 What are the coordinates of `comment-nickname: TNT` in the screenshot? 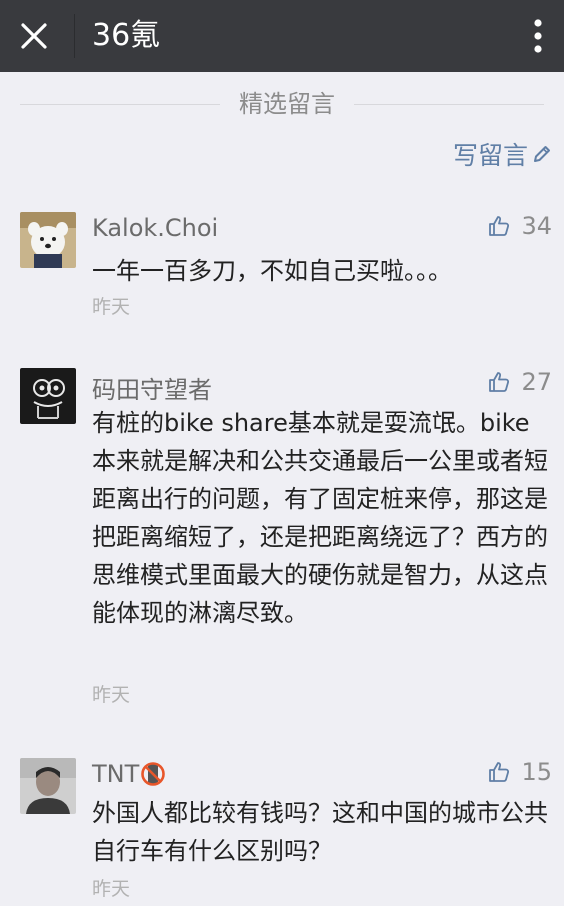 It's located at (129, 774).